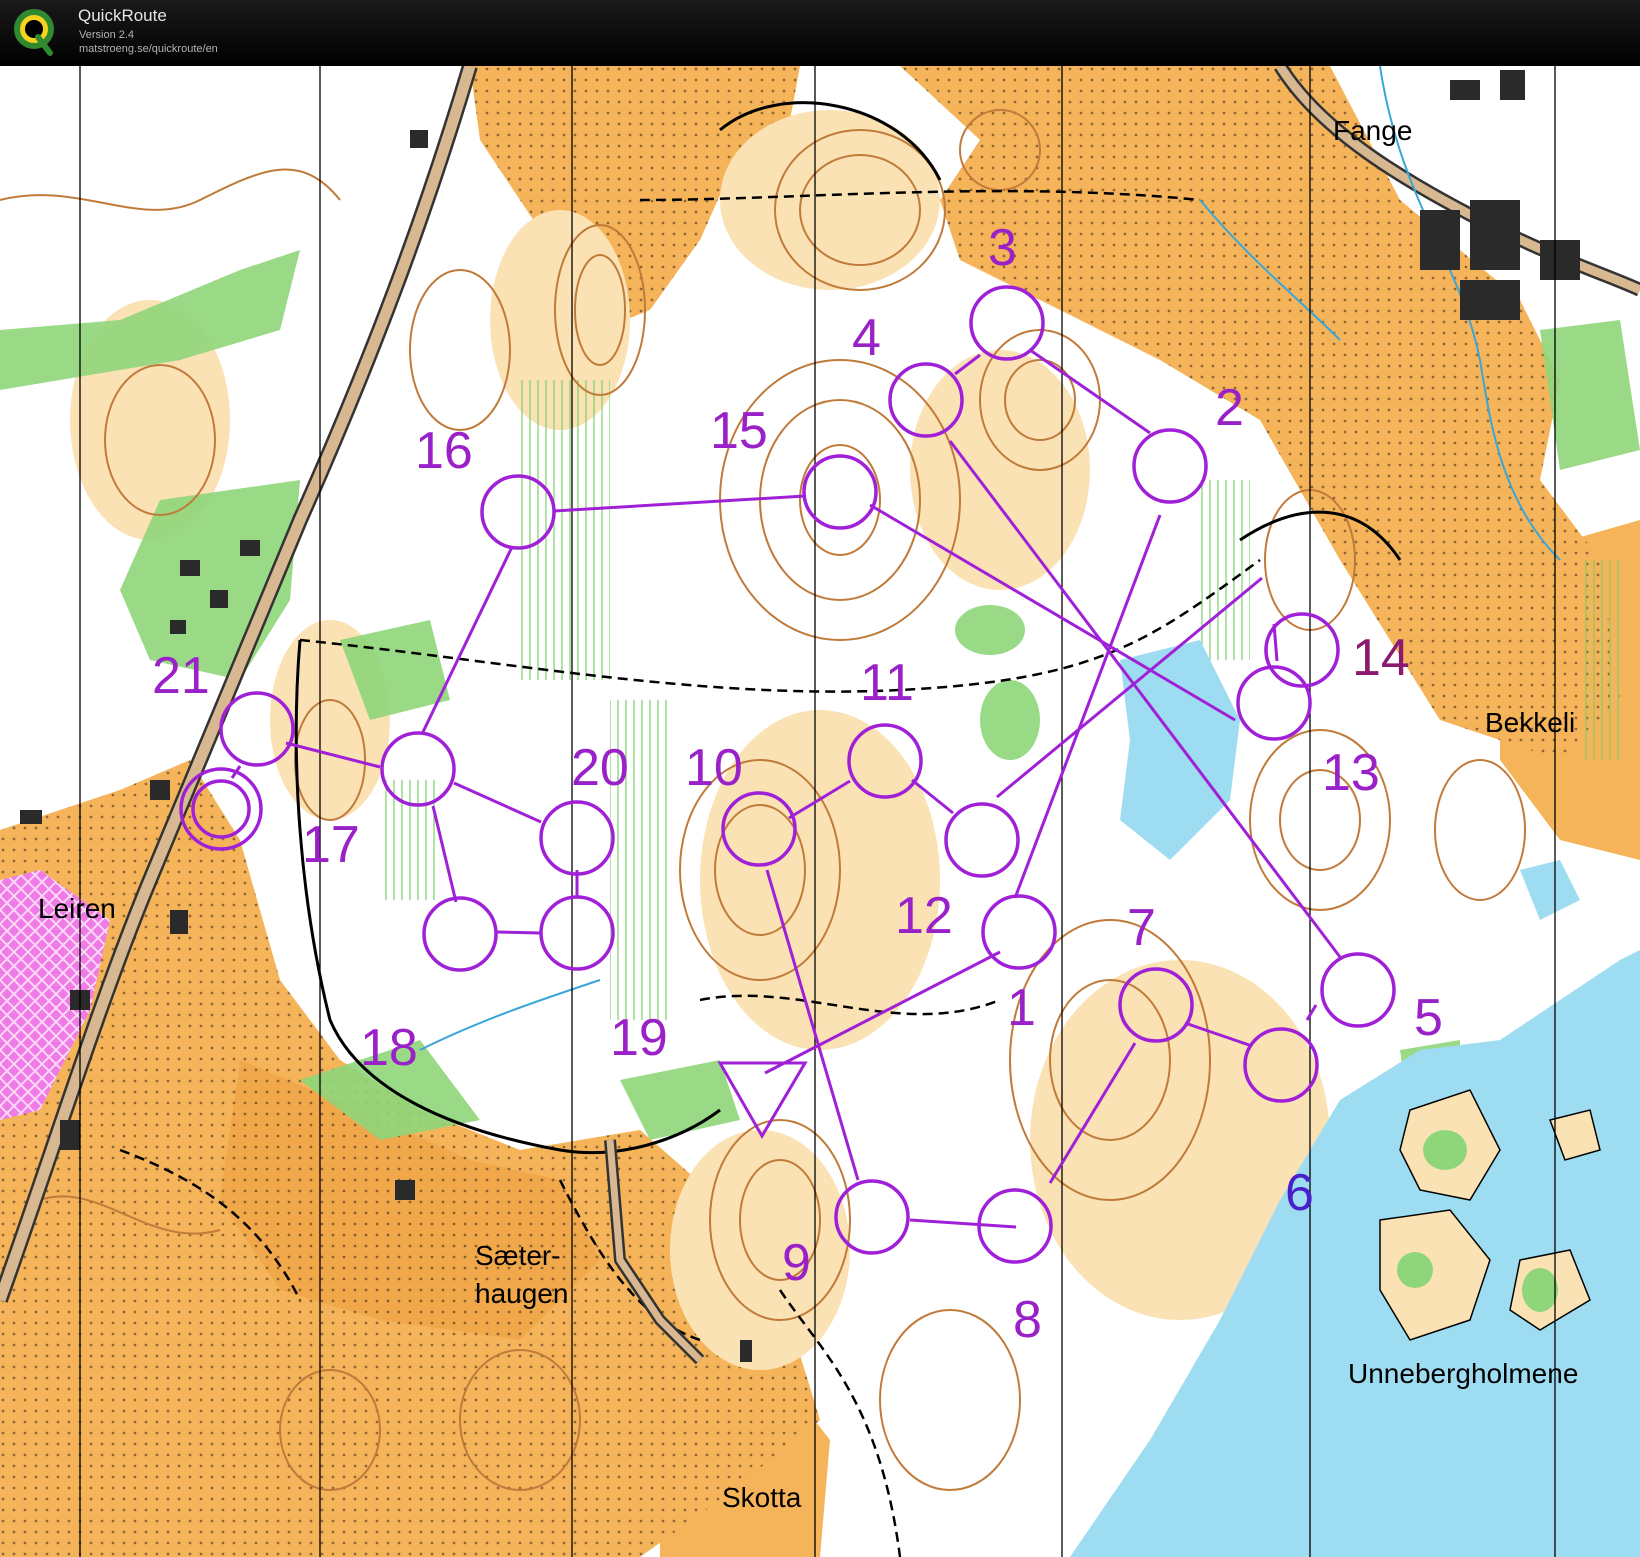 Image resolution: width=1640 pixels, height=1557 pixels. What do you see at coordinates (122, 15) in the screenshot?
I see `app-name: QuickRoute` at bounding box center [122, 15].